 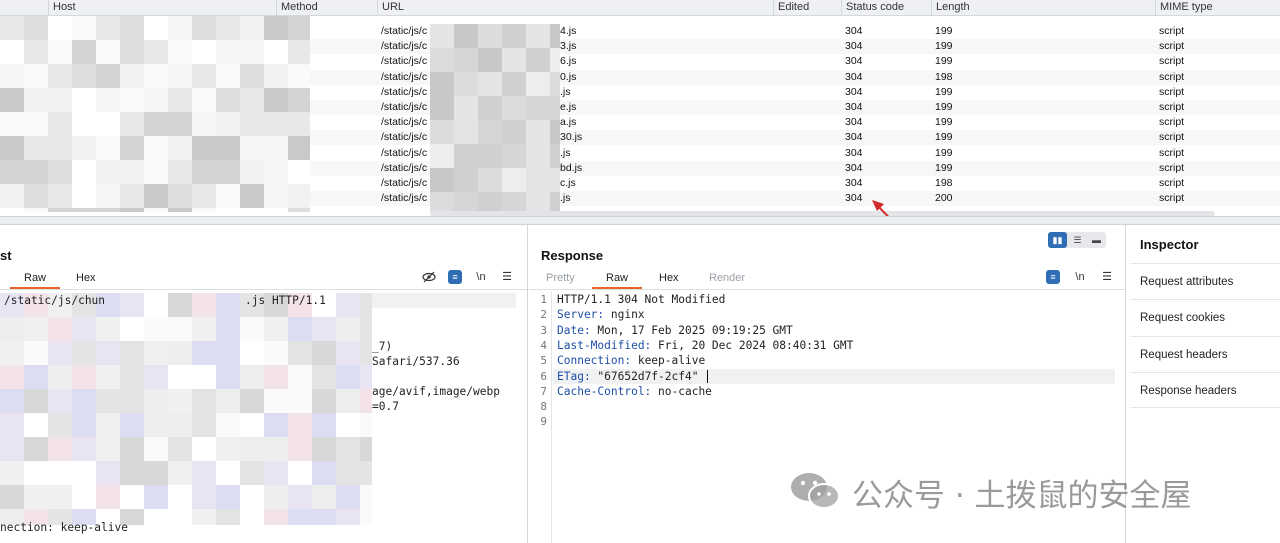 I want to click on inspector-section-request-cookies: Request cookies, so click(x=1205, y=317).